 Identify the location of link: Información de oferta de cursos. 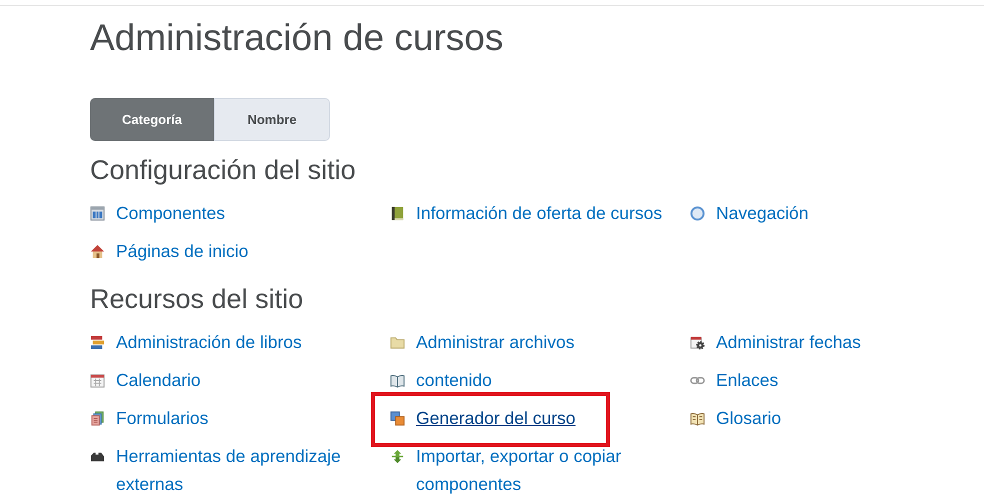
(539, 213).